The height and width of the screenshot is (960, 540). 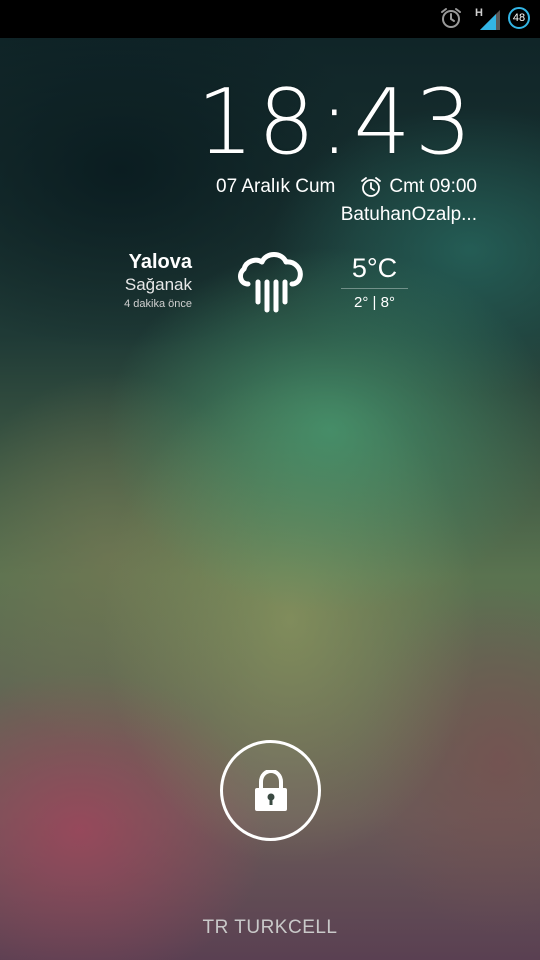 What do you see at coordinates (346, 187) in the screenshot?
I see `date-alarm-row: 07 Aralık Cum Cmt 09:00` at bounding box center [346, 187].